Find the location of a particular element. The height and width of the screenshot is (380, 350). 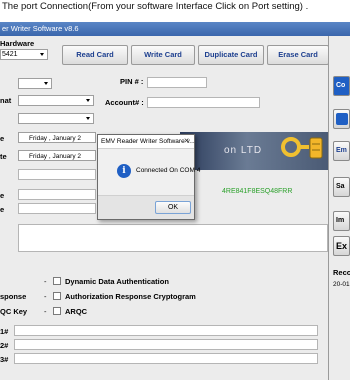

port-icon is located at coordinates (342, 119).